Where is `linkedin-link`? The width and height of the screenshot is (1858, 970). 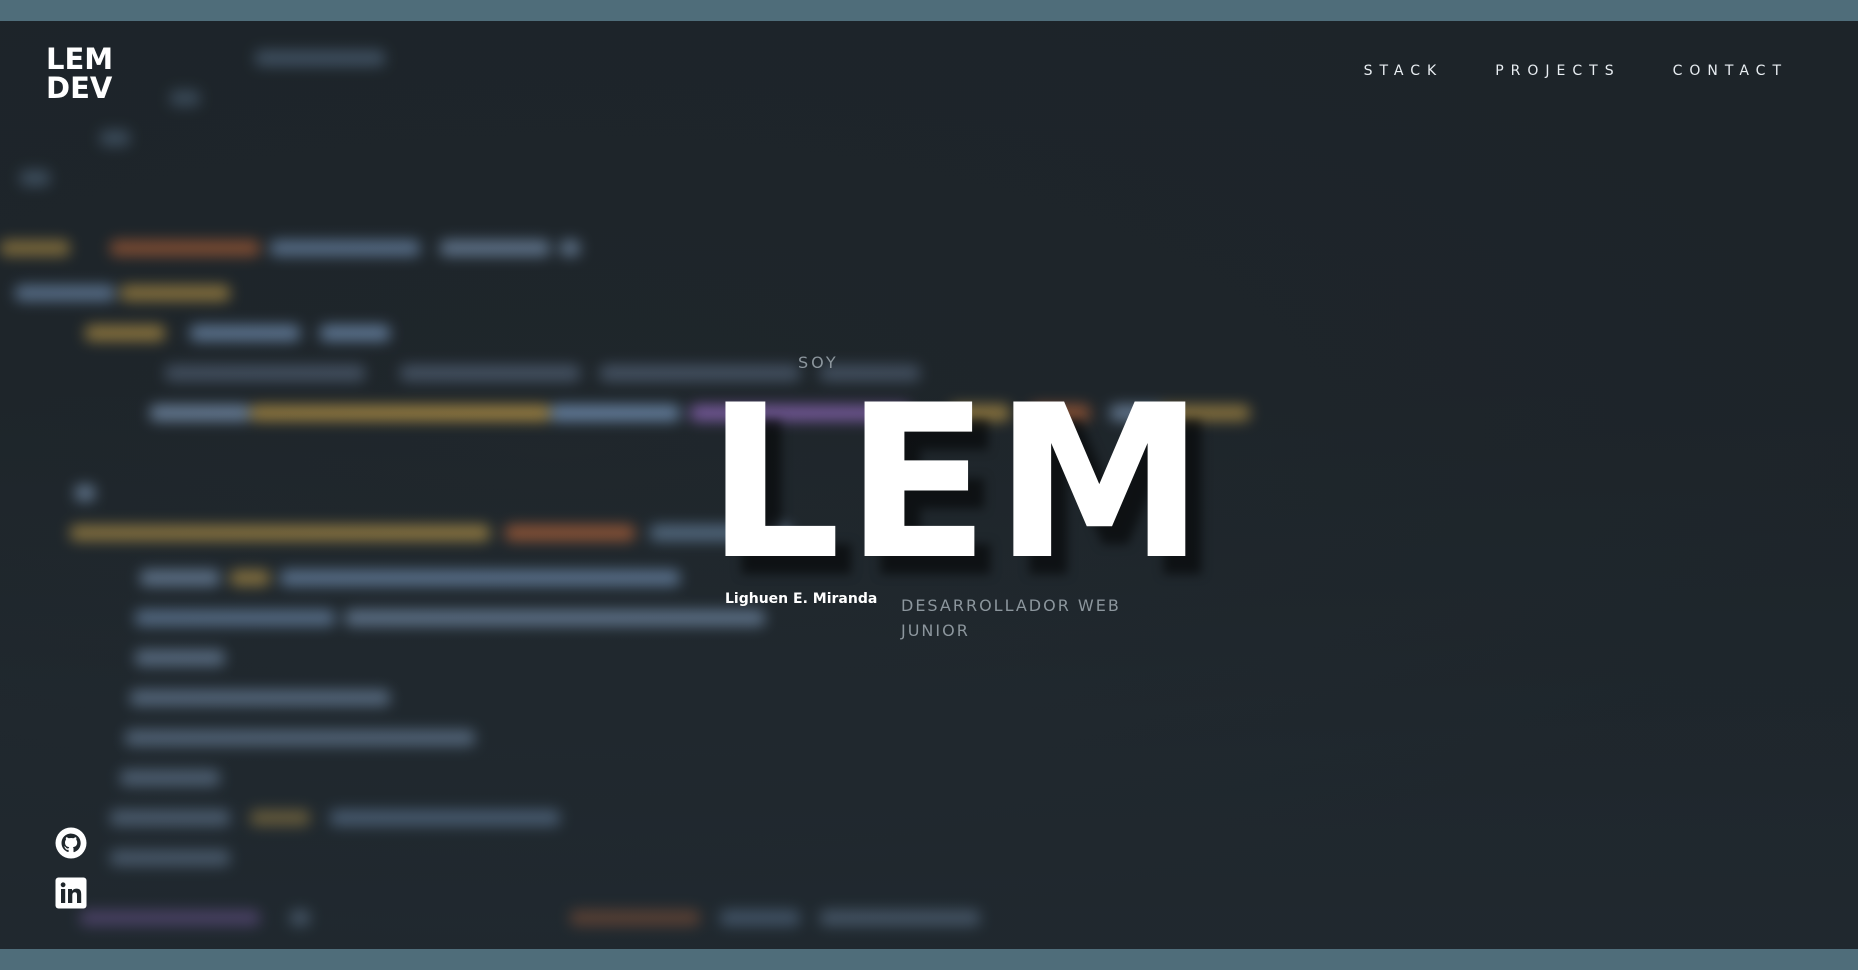 linkedin-link is located at coordinates (71, 893).